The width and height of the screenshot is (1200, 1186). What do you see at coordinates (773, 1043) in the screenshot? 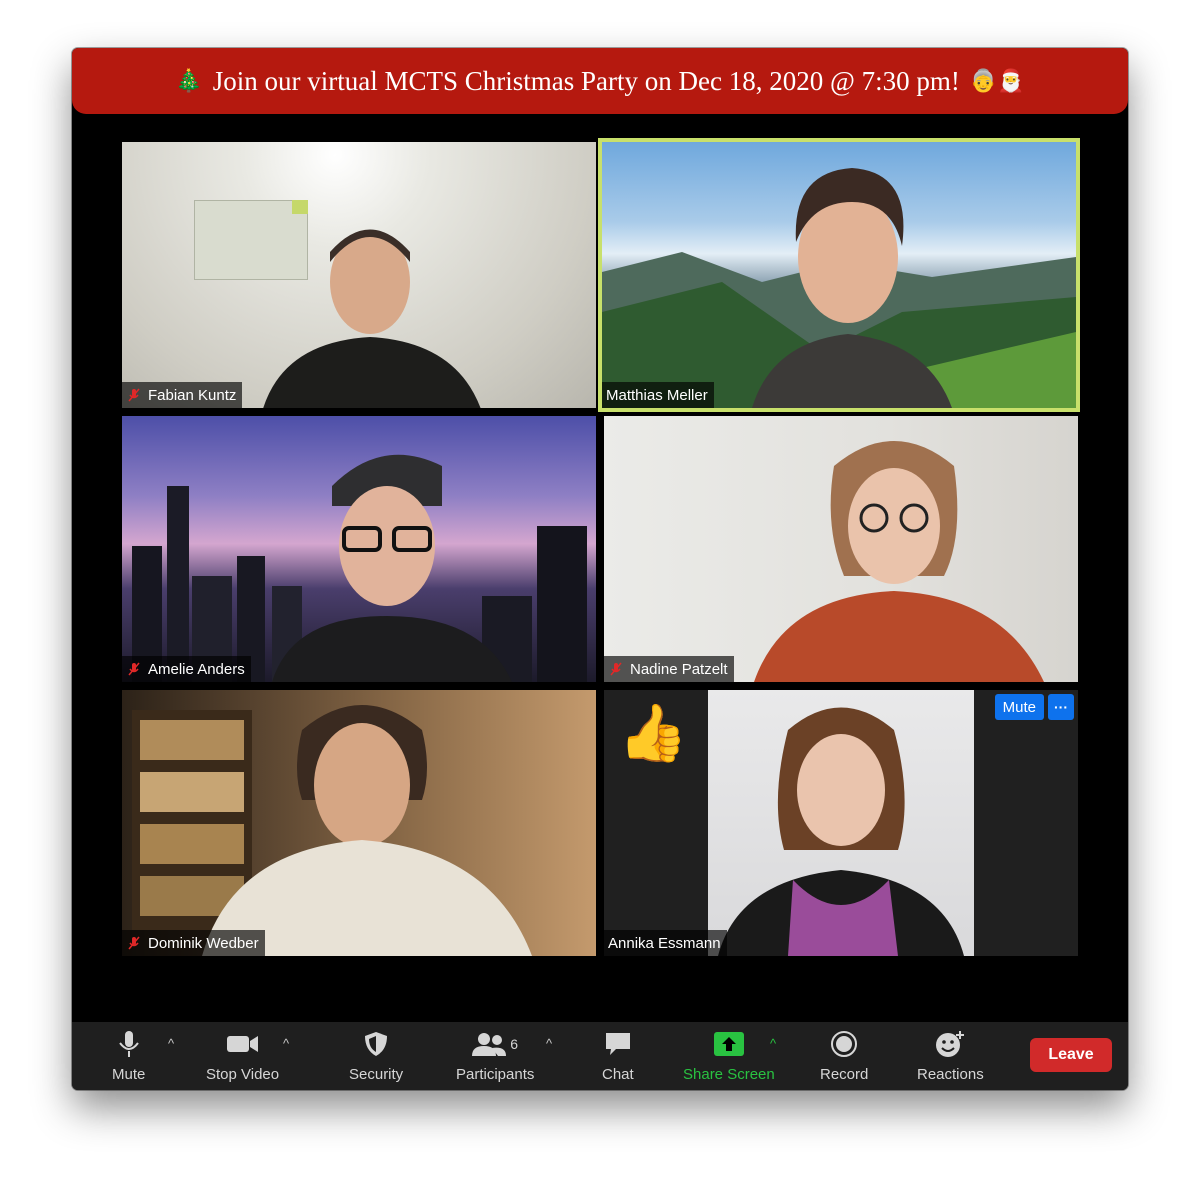
I see `share-options-chevron-icon: ^` at bounding box center [773, 1043].